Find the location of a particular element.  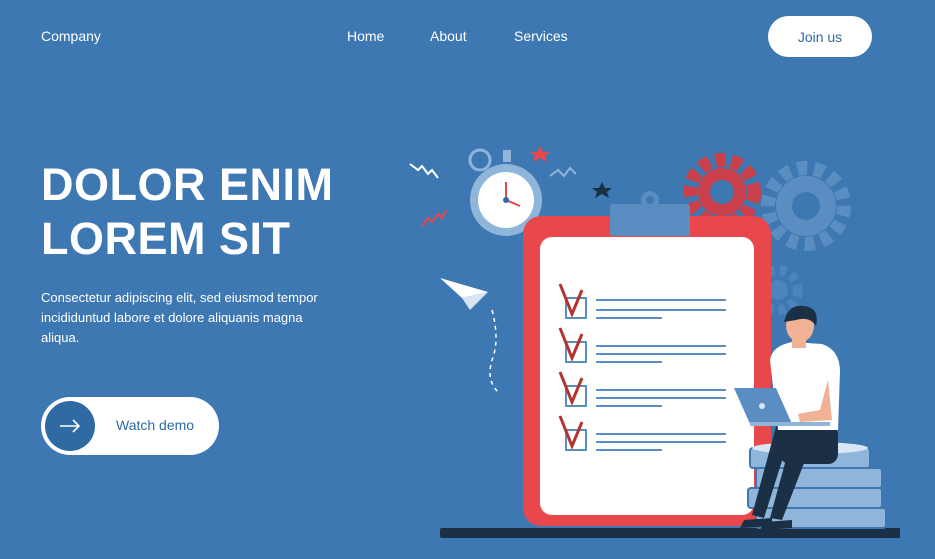

join-us-button: Join us is located at coordinates (820, 36).